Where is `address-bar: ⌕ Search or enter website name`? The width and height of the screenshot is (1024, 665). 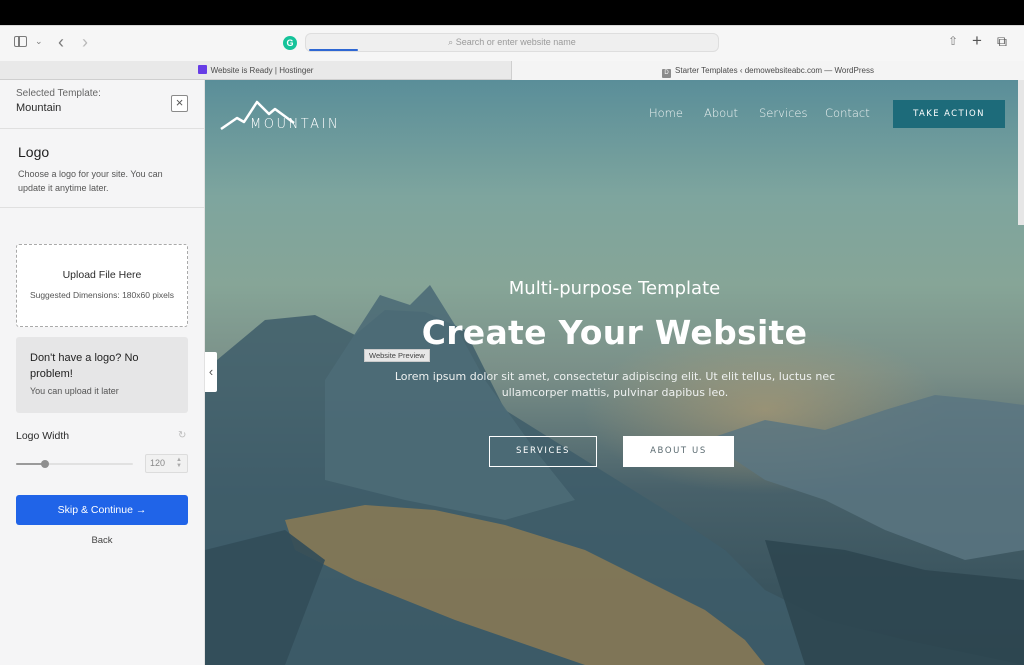 address-bar: ⌕ Search or enter website name is located at coordinates (512, 42).